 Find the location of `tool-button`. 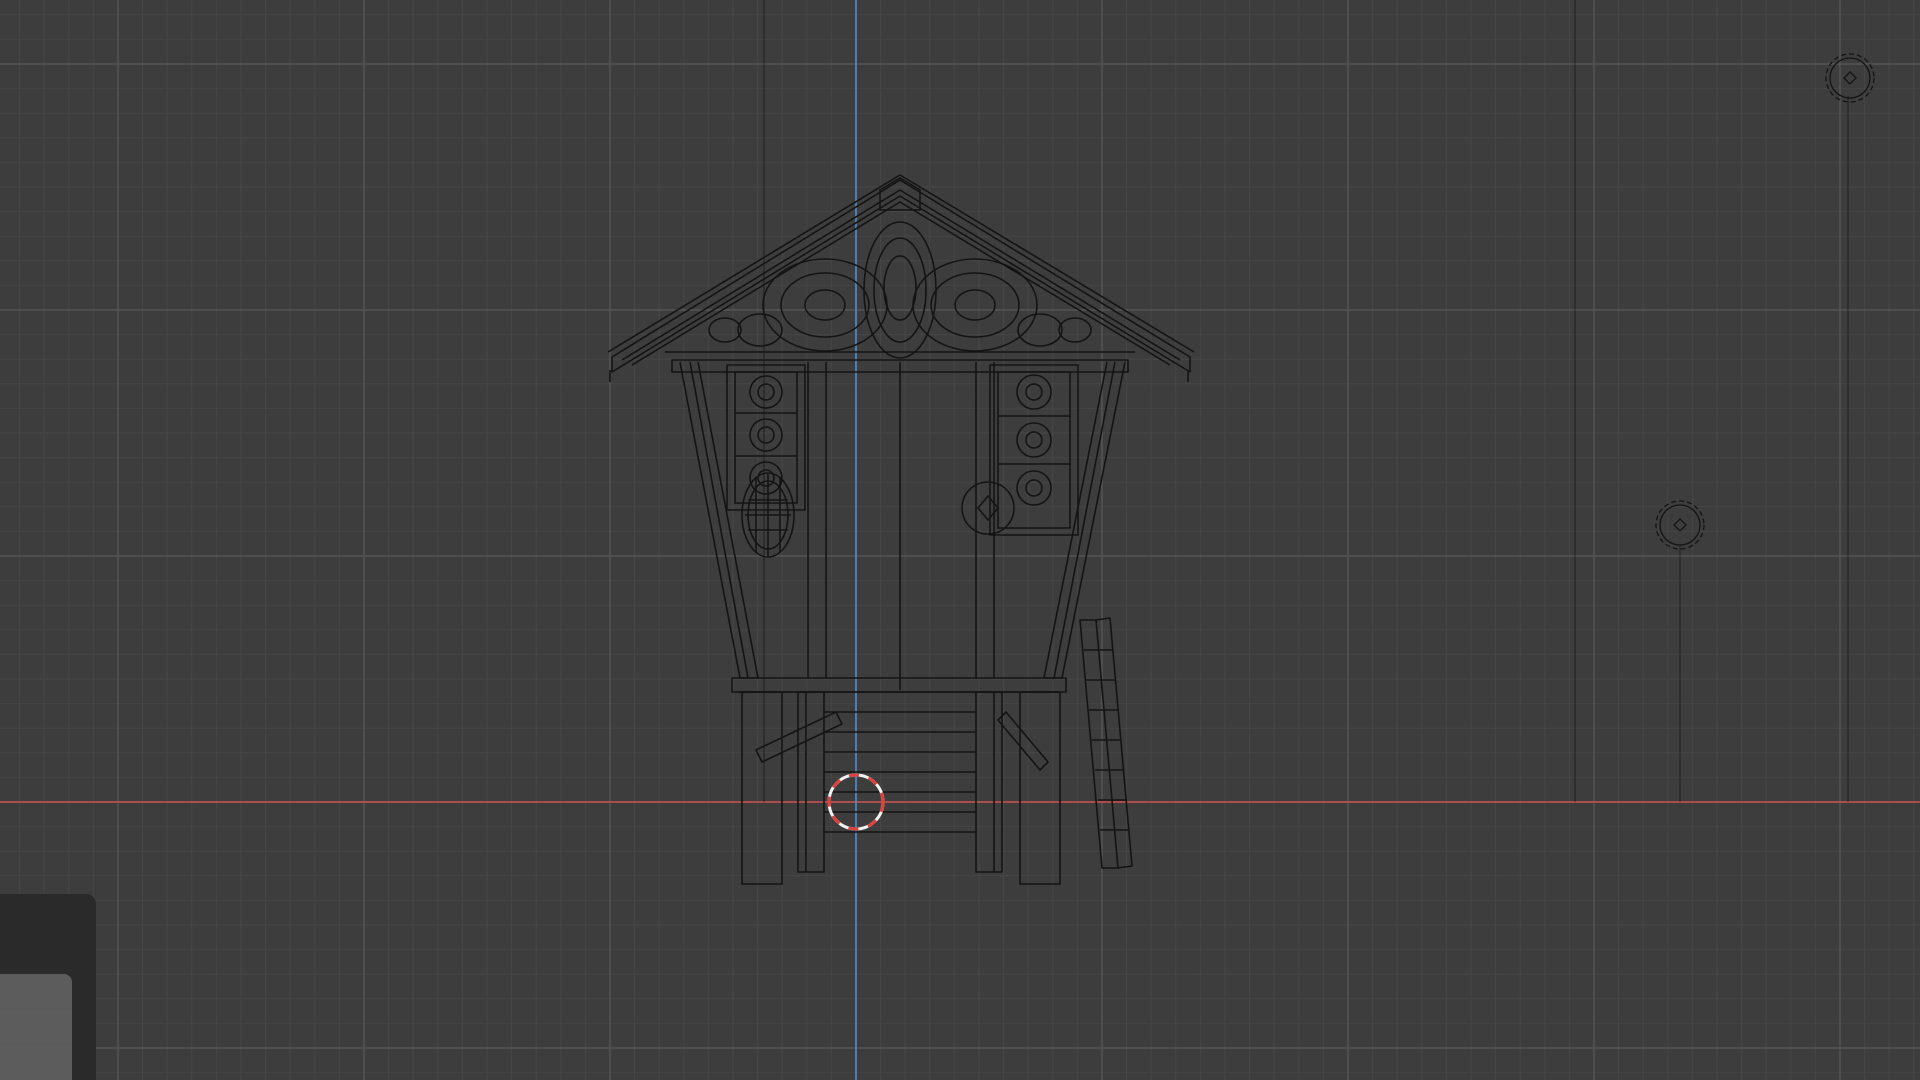

tool-button is located at coordinates (36, 1027).